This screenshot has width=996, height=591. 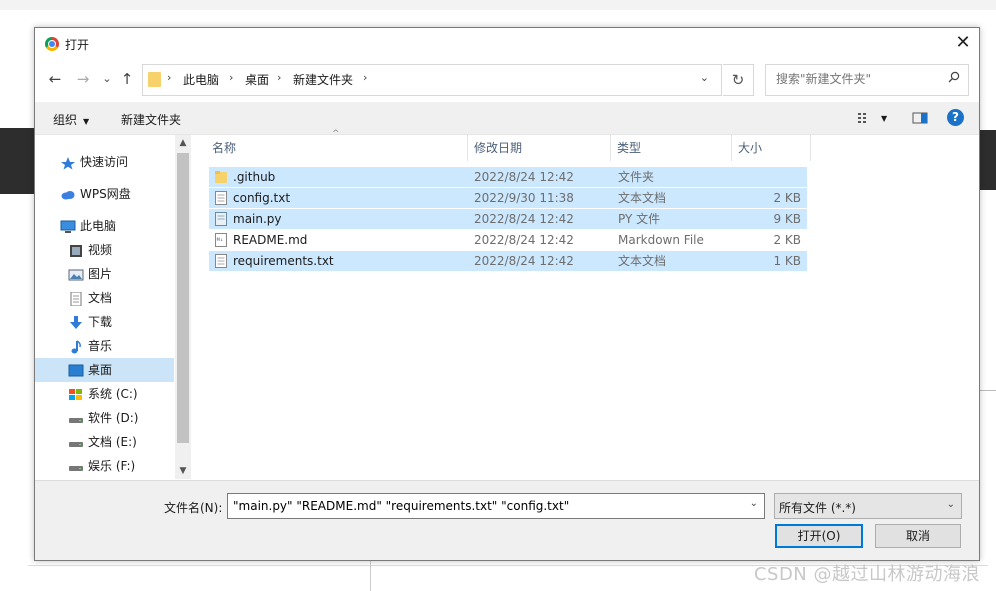 What do you see at coordinates (76, 250) in the screenshot?
I see `video-icon` at bounding box center [76, 250].